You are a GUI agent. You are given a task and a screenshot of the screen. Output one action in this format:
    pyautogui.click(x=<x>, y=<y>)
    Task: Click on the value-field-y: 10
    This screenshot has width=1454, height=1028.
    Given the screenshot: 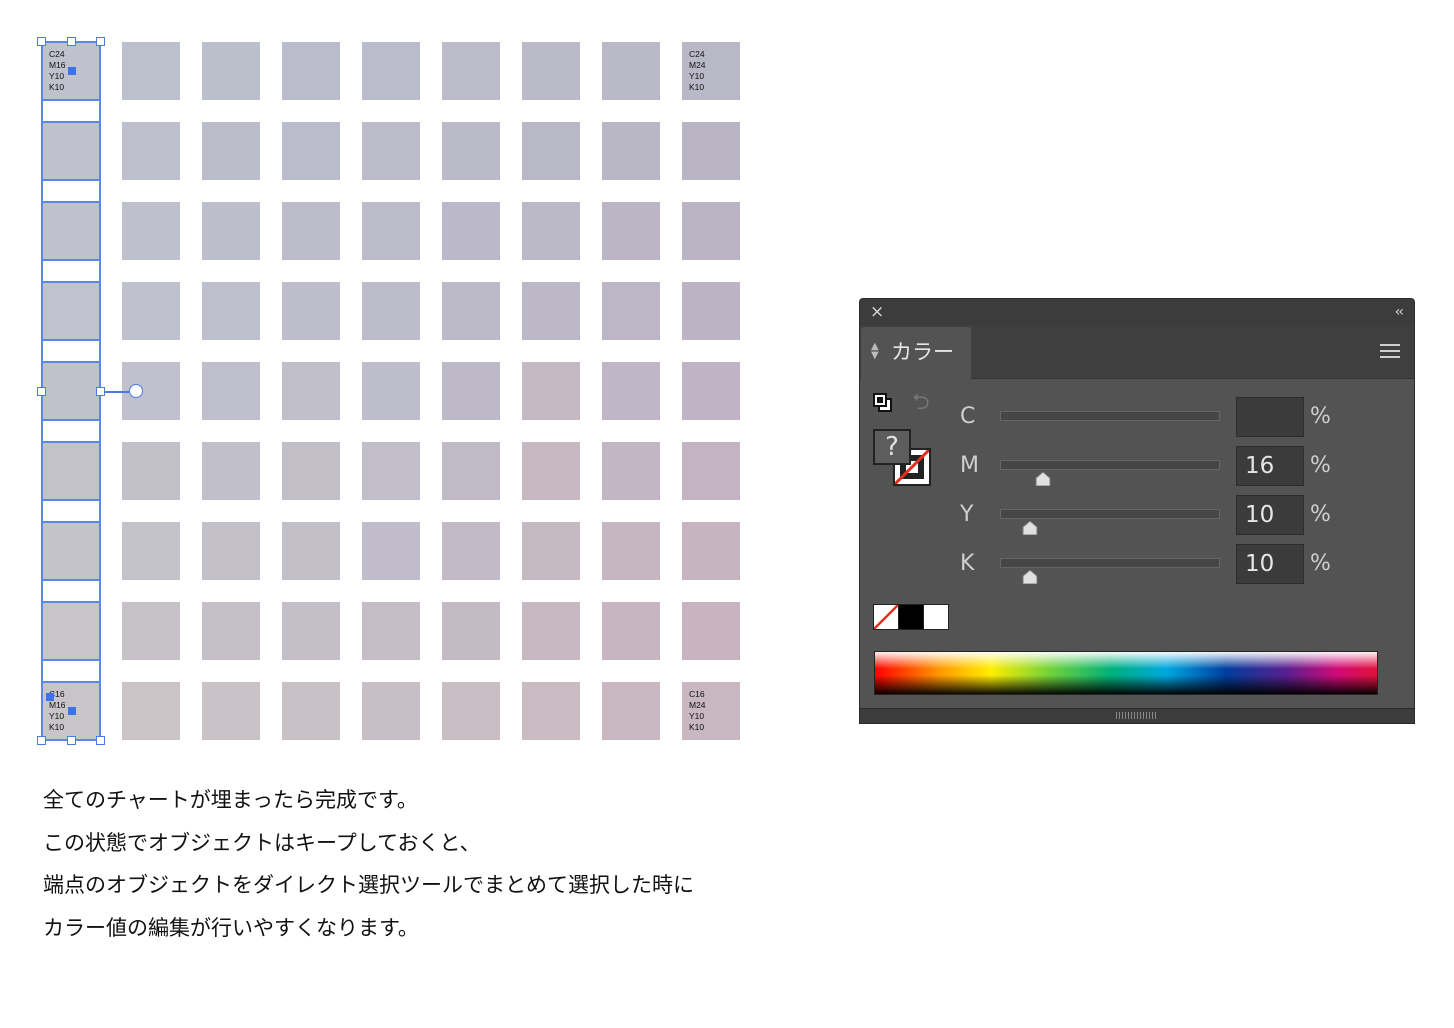 What is the action you would take?
    pyautogui.click(x=1270, y=515)
    